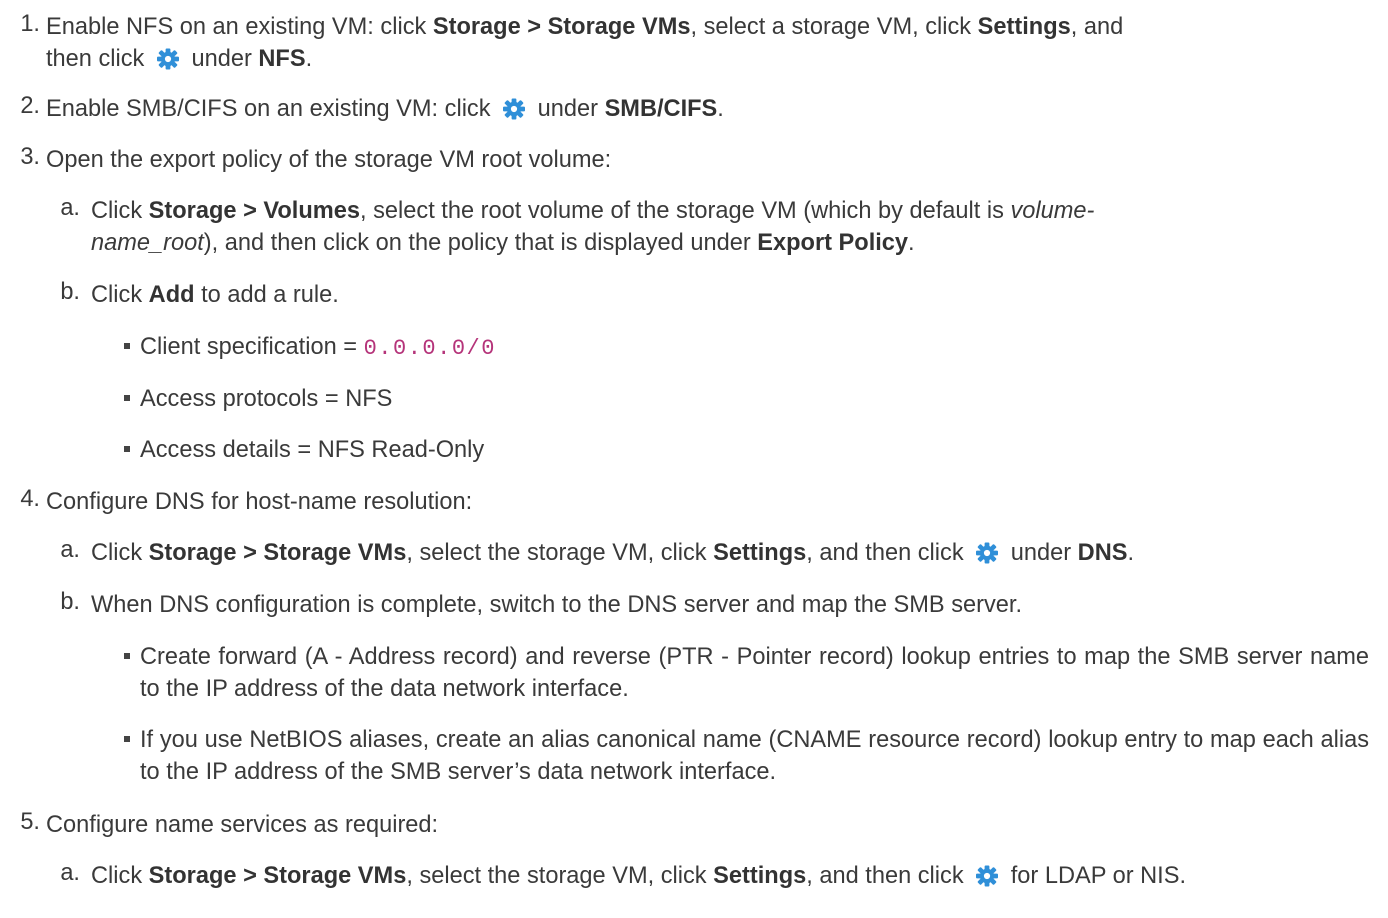 This screenshot has width=1388, height=918. I want to click on substep-text: Click Add to add a rule., so click(215, 295).